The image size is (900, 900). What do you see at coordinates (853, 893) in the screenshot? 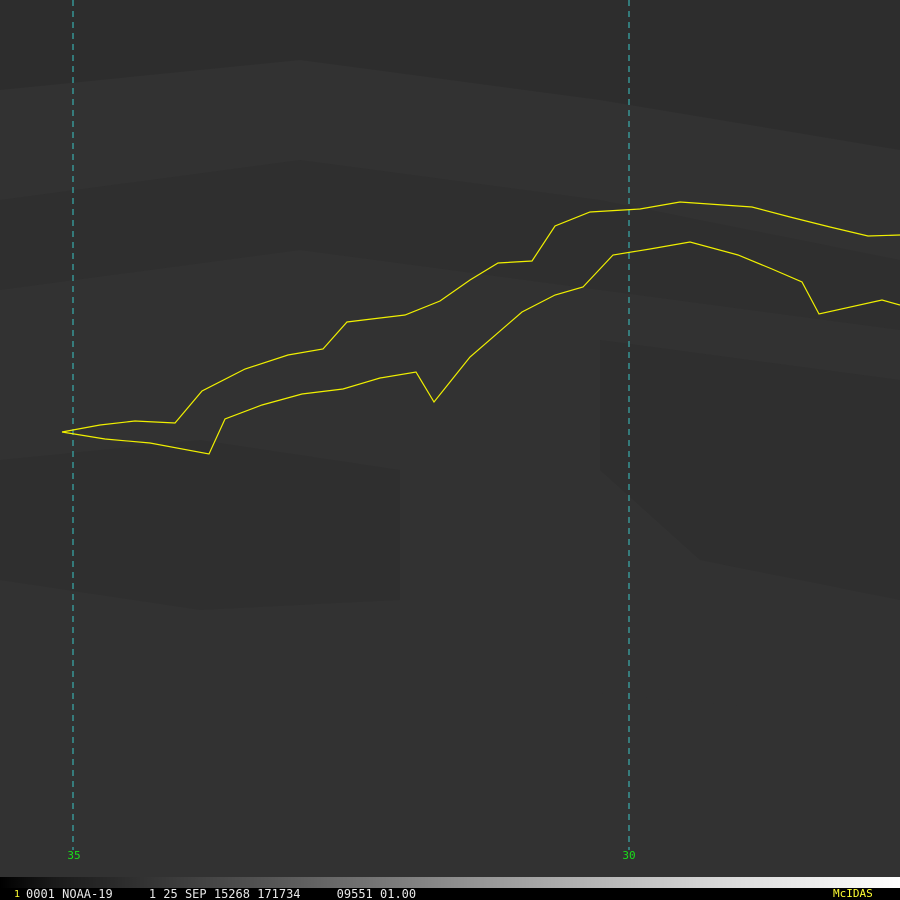
I see `mcidas-brand: McIDAS` at bounding box center [853, 893].